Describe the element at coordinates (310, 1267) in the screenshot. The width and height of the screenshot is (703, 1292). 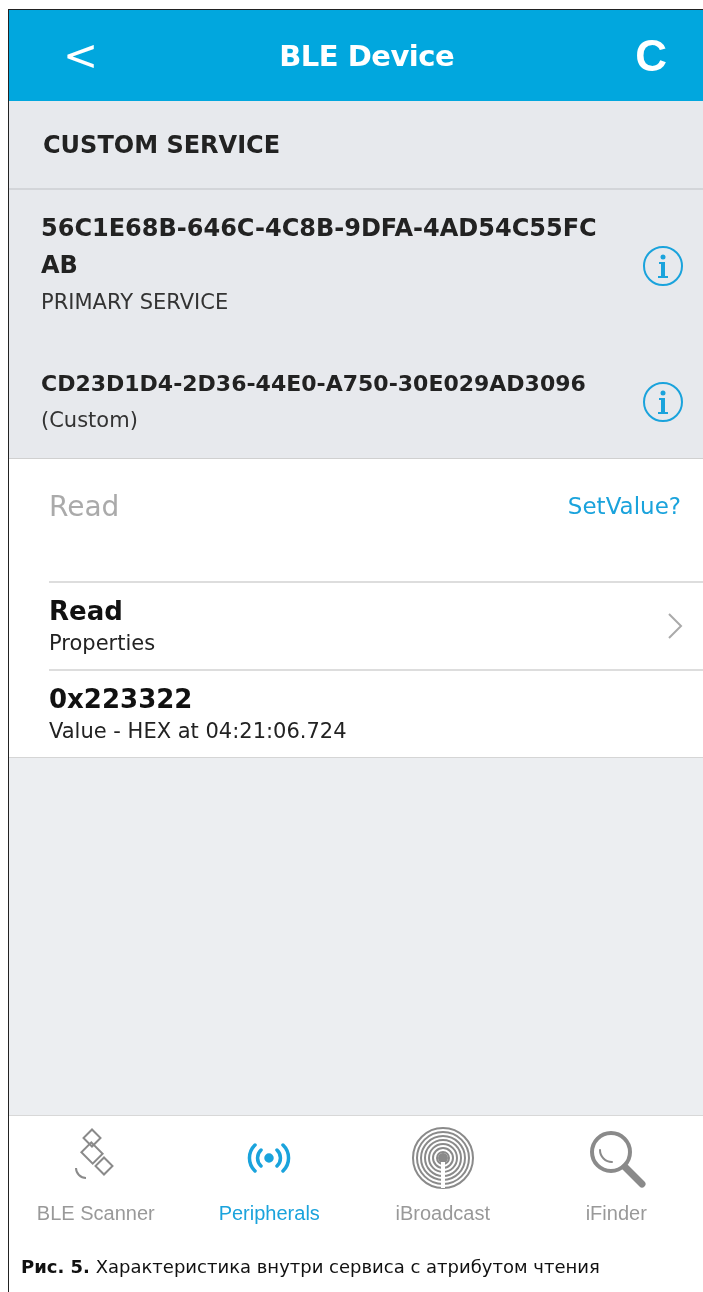
I see `figure-caption: Рис. 5. Характеристика внутри сервиса с атрибутом чтения` at that location.